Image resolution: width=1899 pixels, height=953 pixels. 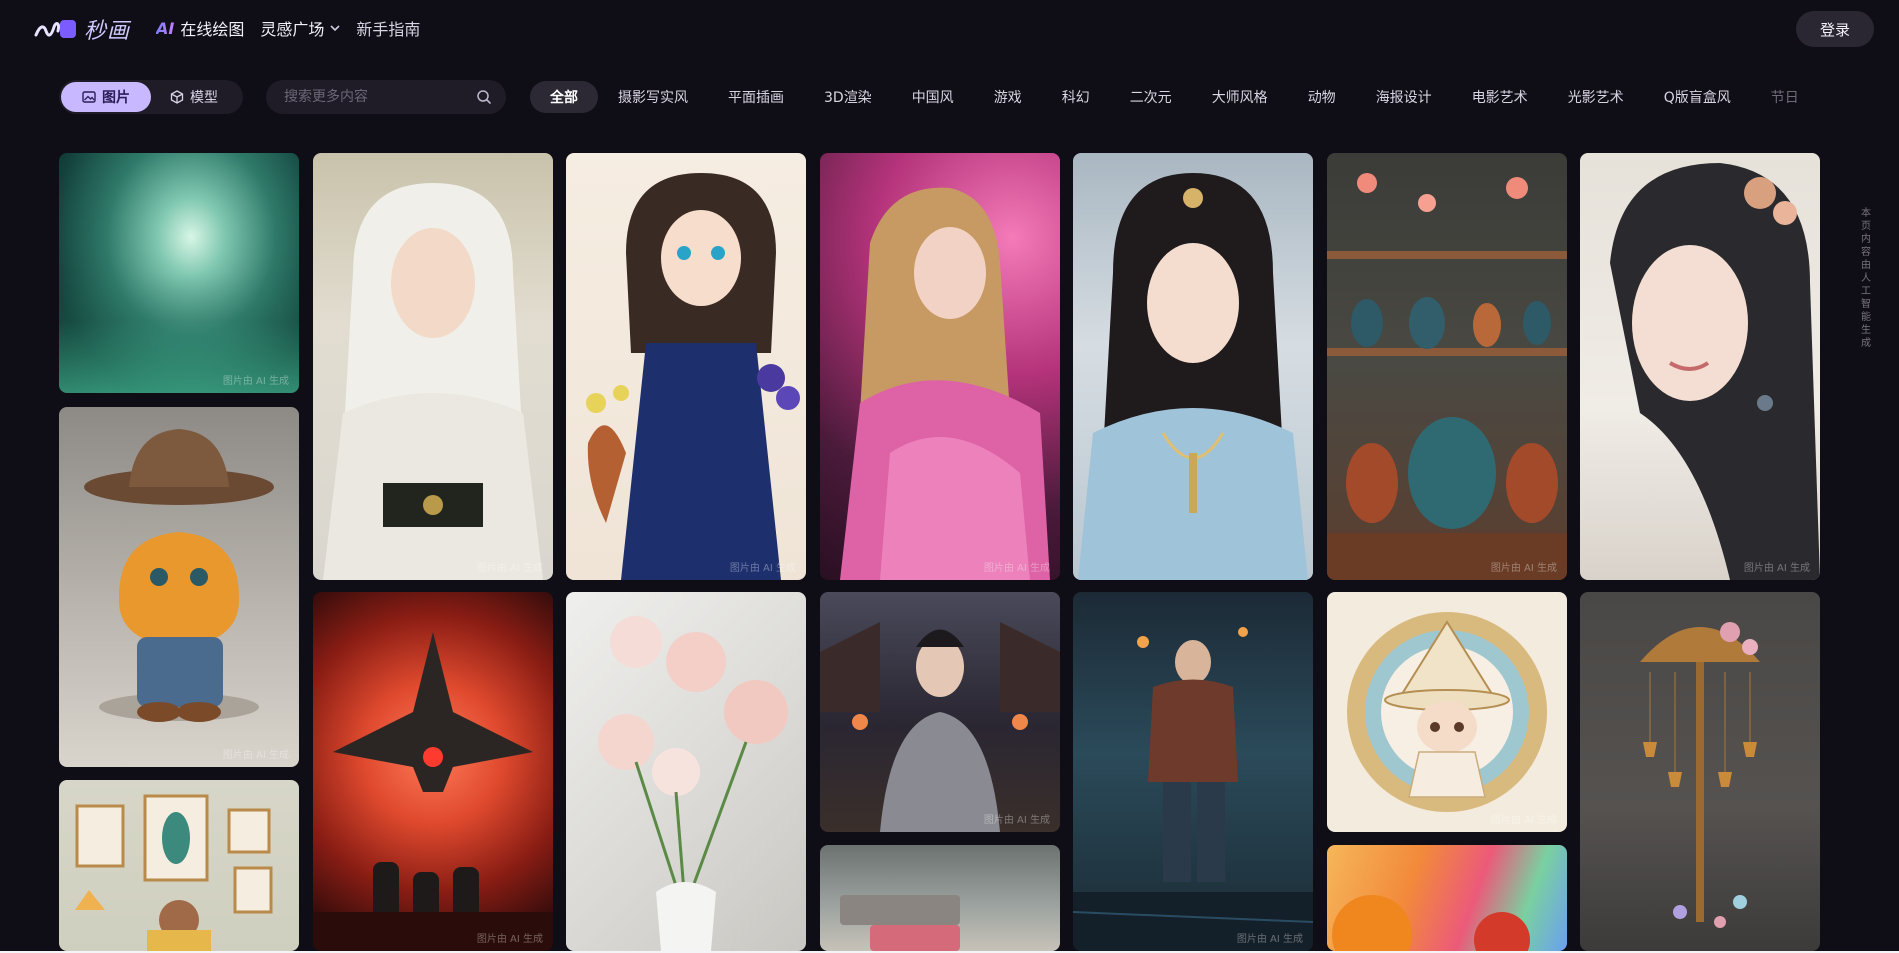 I want to click on gallery-card-chinese-lady, so click(x=1193, y=366).